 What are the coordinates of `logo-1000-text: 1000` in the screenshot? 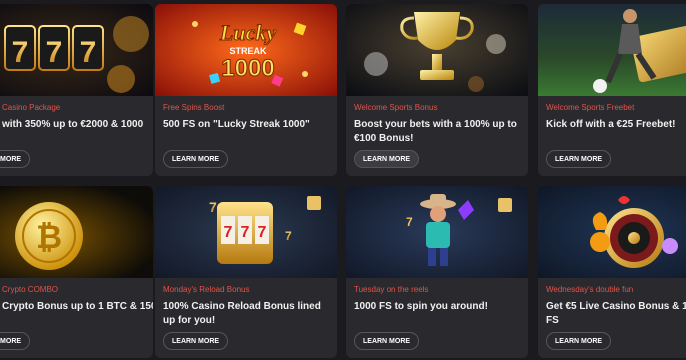 It's located at (247, 68).